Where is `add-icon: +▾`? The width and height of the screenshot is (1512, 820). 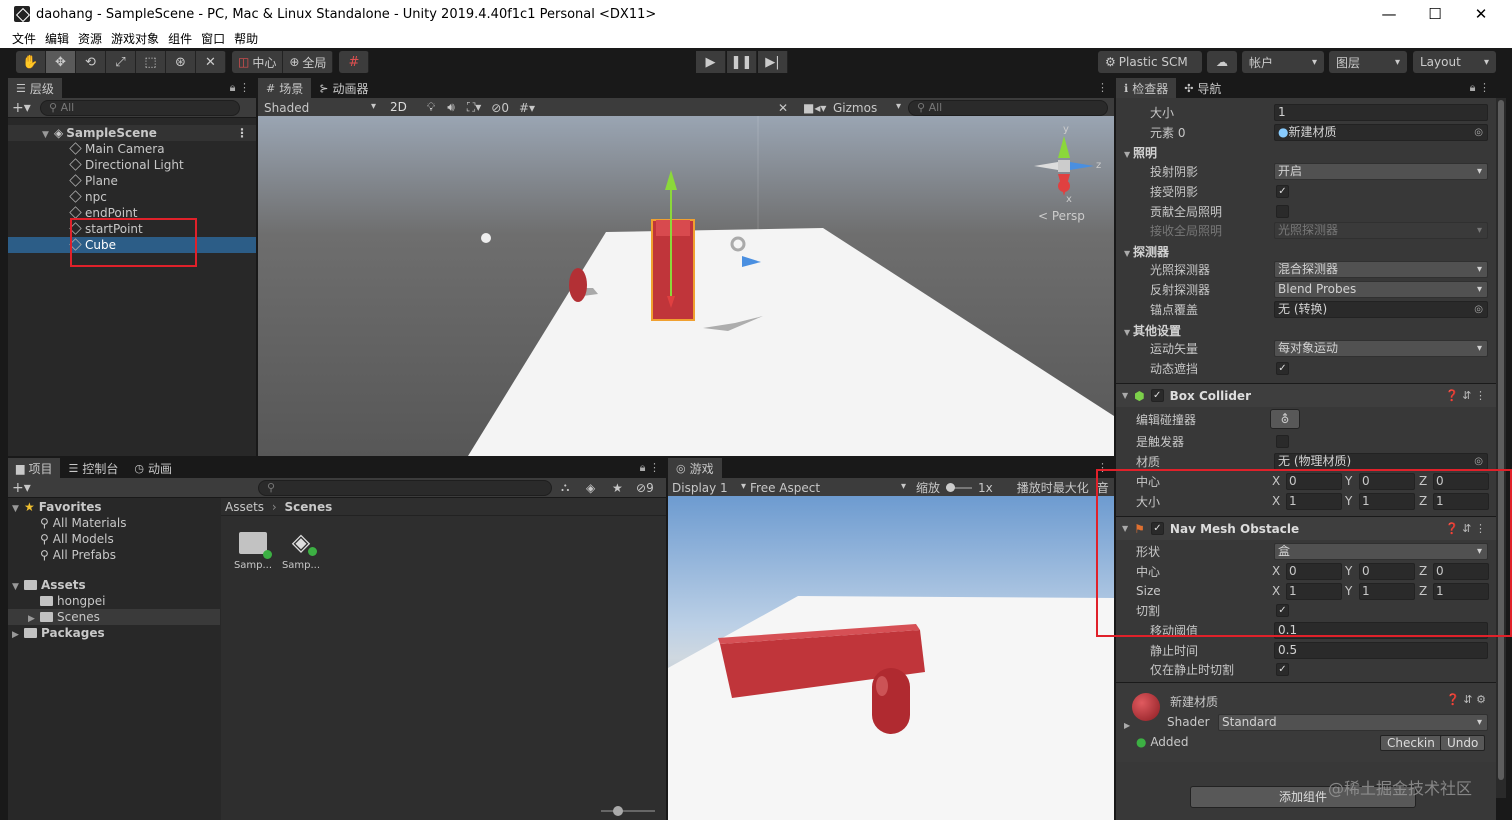
add-icon: +▾ is located at coordinates (26, 108).